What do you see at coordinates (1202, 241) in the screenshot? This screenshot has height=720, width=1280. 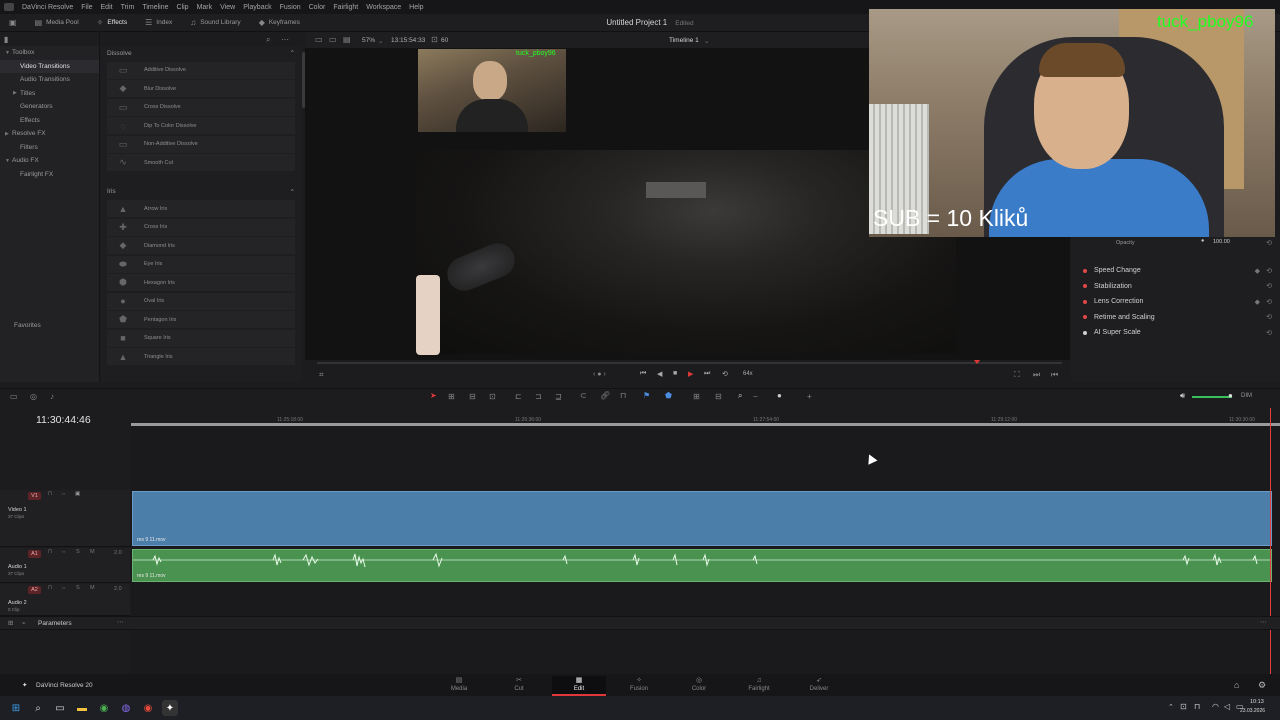 I see `slider-knob-icon: ●` at bounding box center [1202, 241].